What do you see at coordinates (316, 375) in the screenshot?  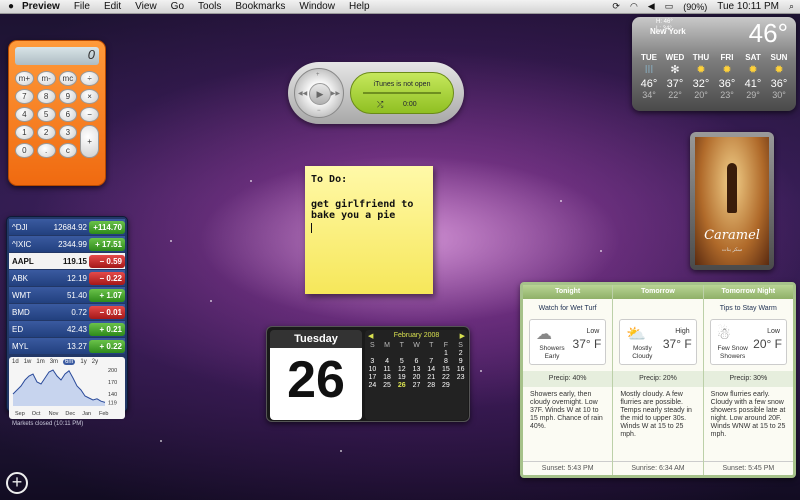 I see `calendar-day-leaf: Tuesday 26` at bounding box center [316, 375].